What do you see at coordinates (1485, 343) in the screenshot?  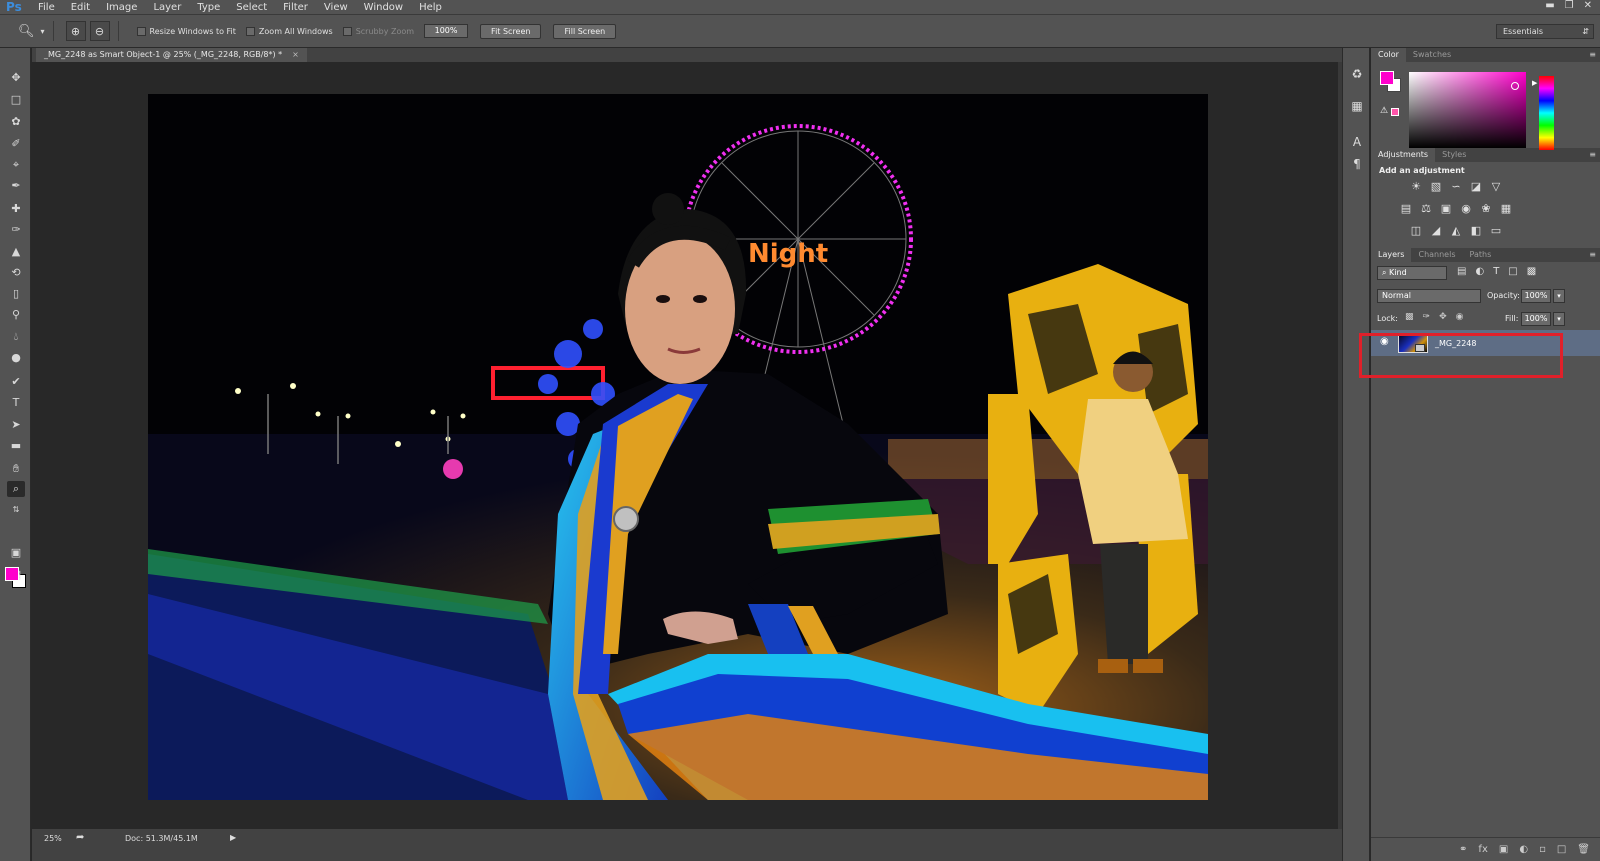 I see `layer-row: ◉ _MG_2248` at bounding box center [1485, 343].